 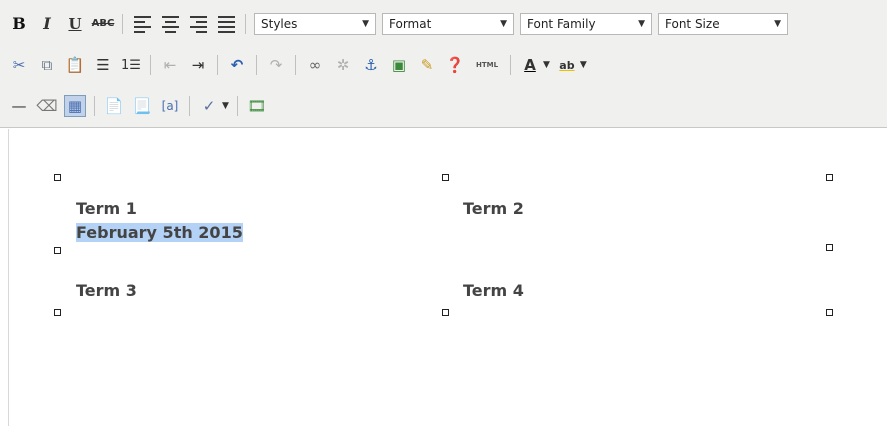 I want to click on font-size-select-label: Font Size, so click(x=692, y=24).